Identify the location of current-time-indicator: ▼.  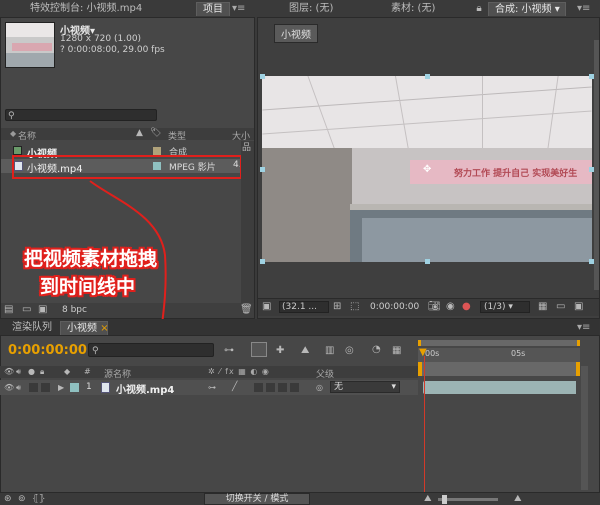
(423, 353).